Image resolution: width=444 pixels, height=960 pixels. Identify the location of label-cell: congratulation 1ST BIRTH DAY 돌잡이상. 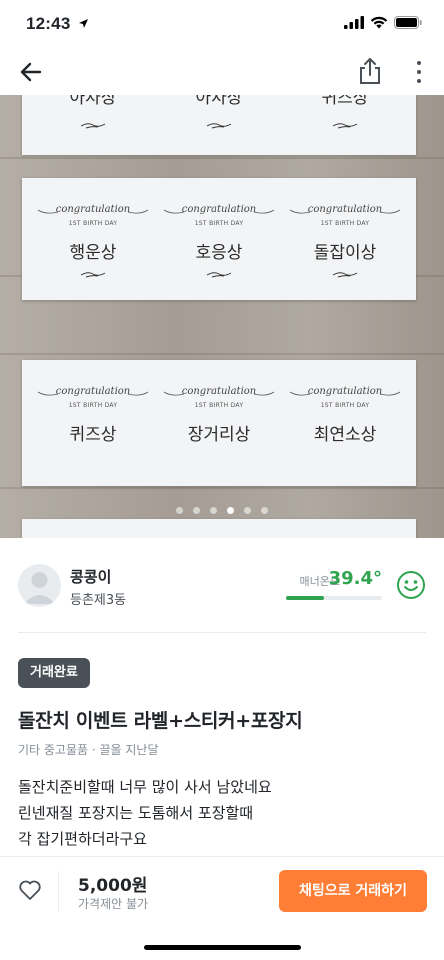
(345, 239).